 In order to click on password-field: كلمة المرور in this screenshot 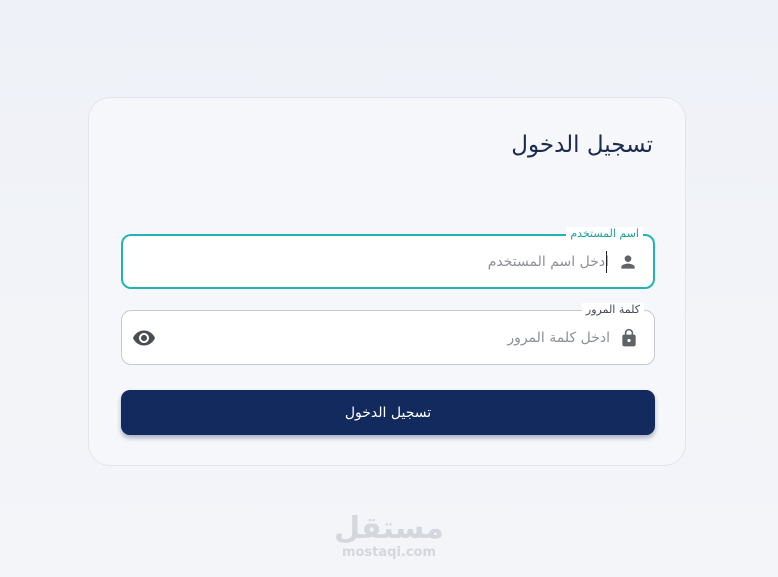, I will do `click(388, 334)`.